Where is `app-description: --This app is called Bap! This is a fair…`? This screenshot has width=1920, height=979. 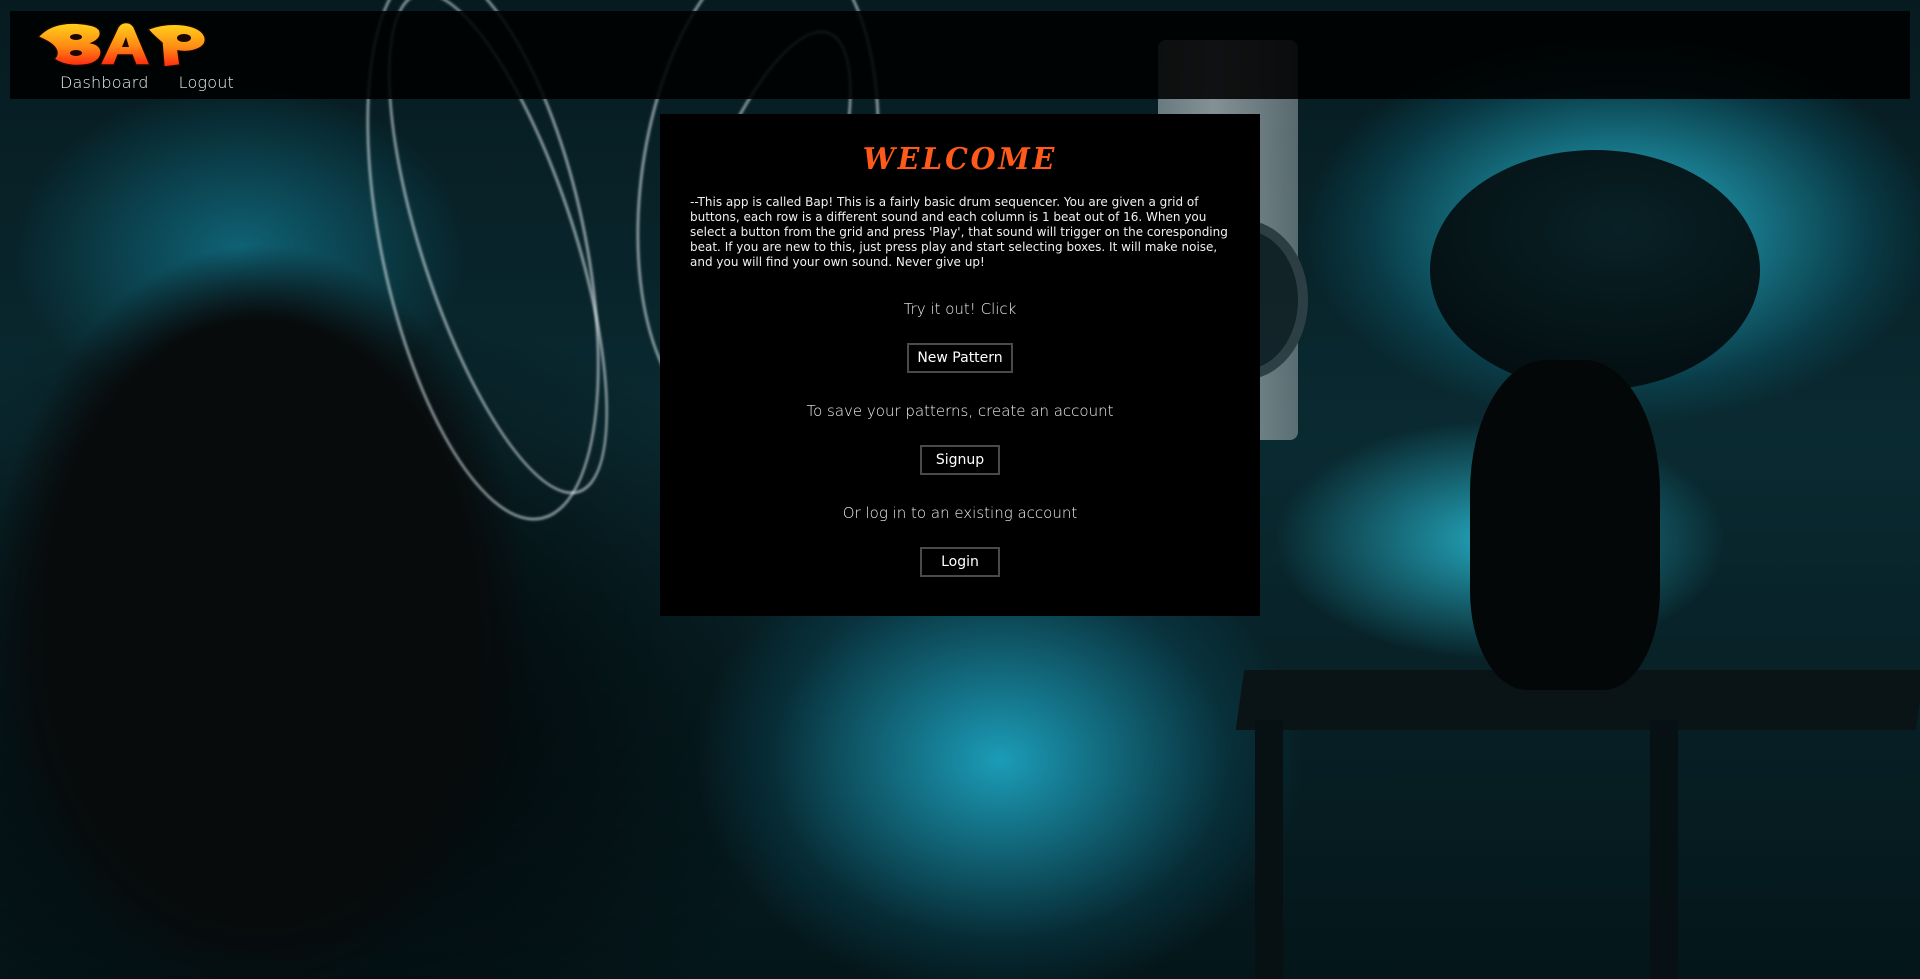
app-description: --This app is called Bap! This is a fair… is located at coordinates (959, 232).